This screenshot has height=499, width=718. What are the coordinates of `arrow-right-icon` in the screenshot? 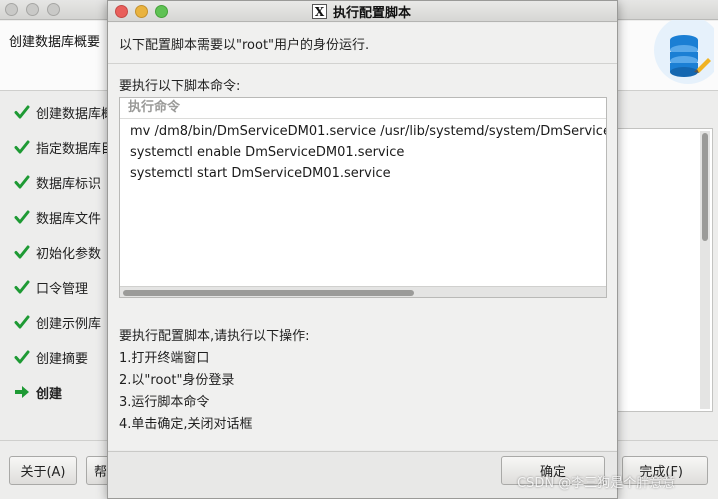 It's located at (22, 392).